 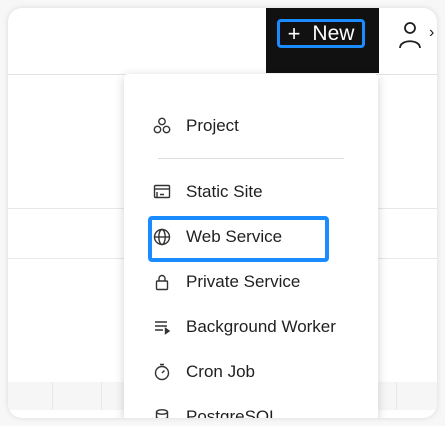 What do you see at coordinates (162, 192) in the screenshot?
I see `static-site-icon` at bounding box center [162, 192].